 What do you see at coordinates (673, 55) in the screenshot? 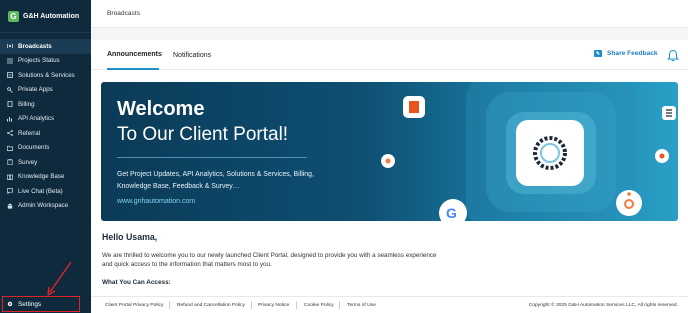
I see `bell-icon` at bounding box center [673, 55].